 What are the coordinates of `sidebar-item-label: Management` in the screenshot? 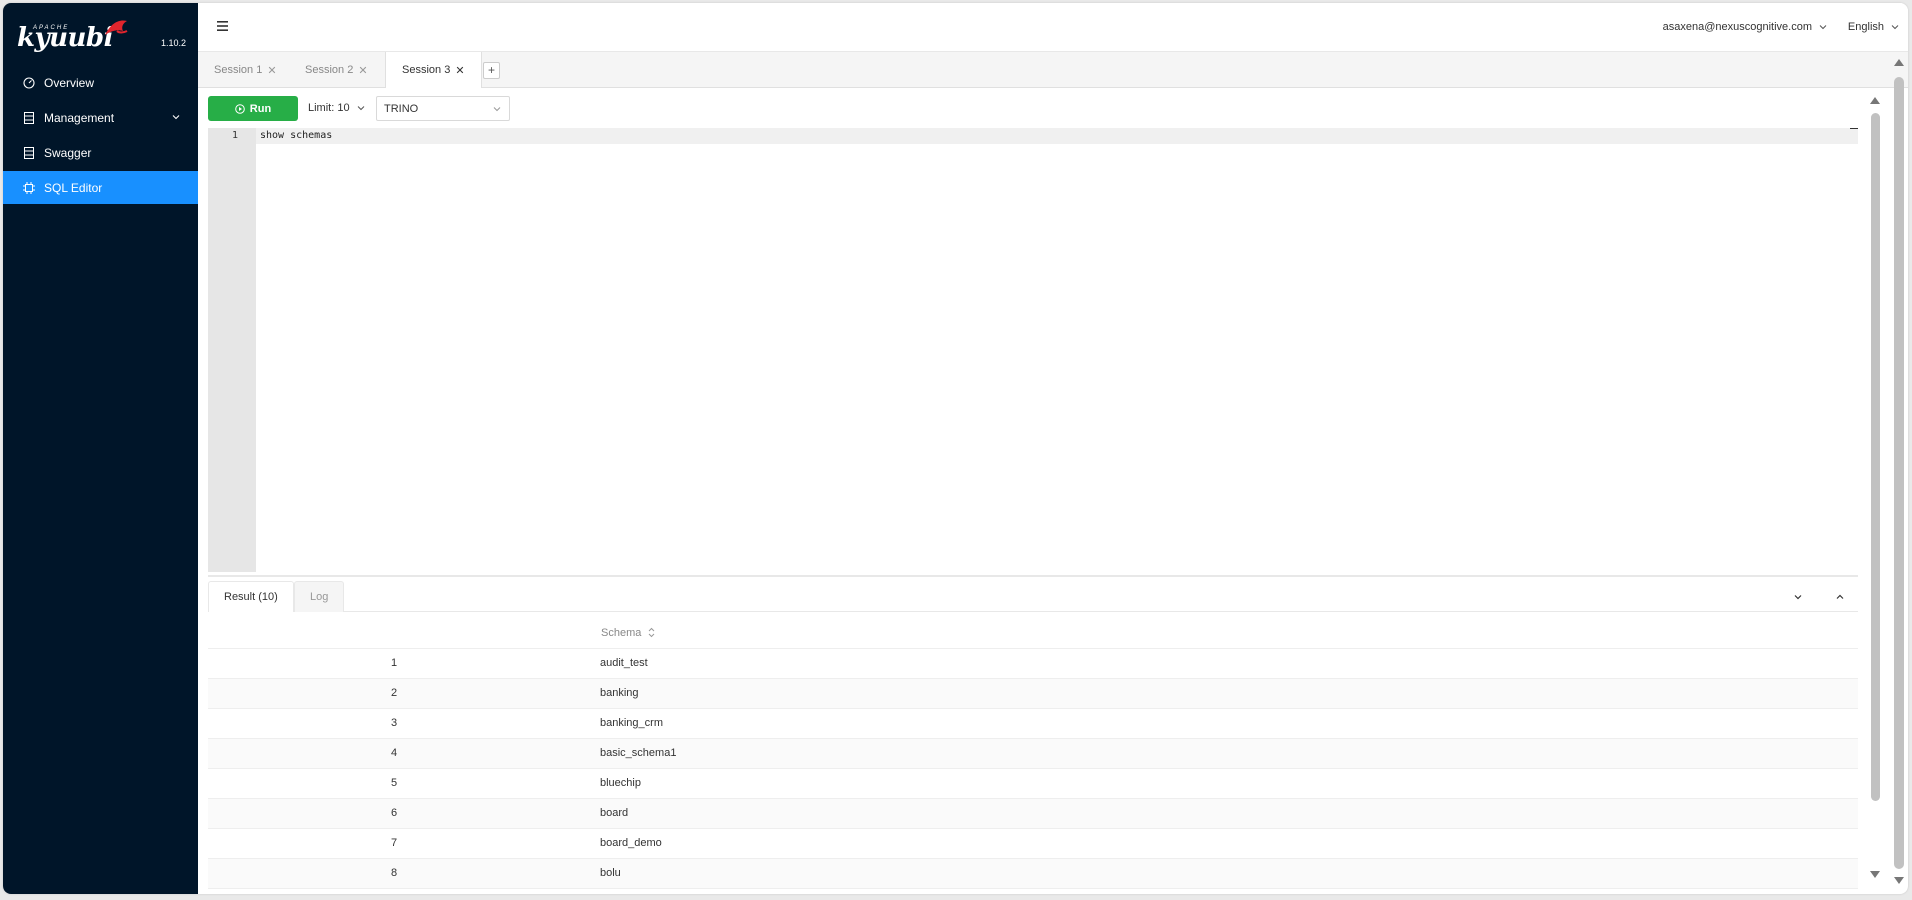 It's located at (79, 117).